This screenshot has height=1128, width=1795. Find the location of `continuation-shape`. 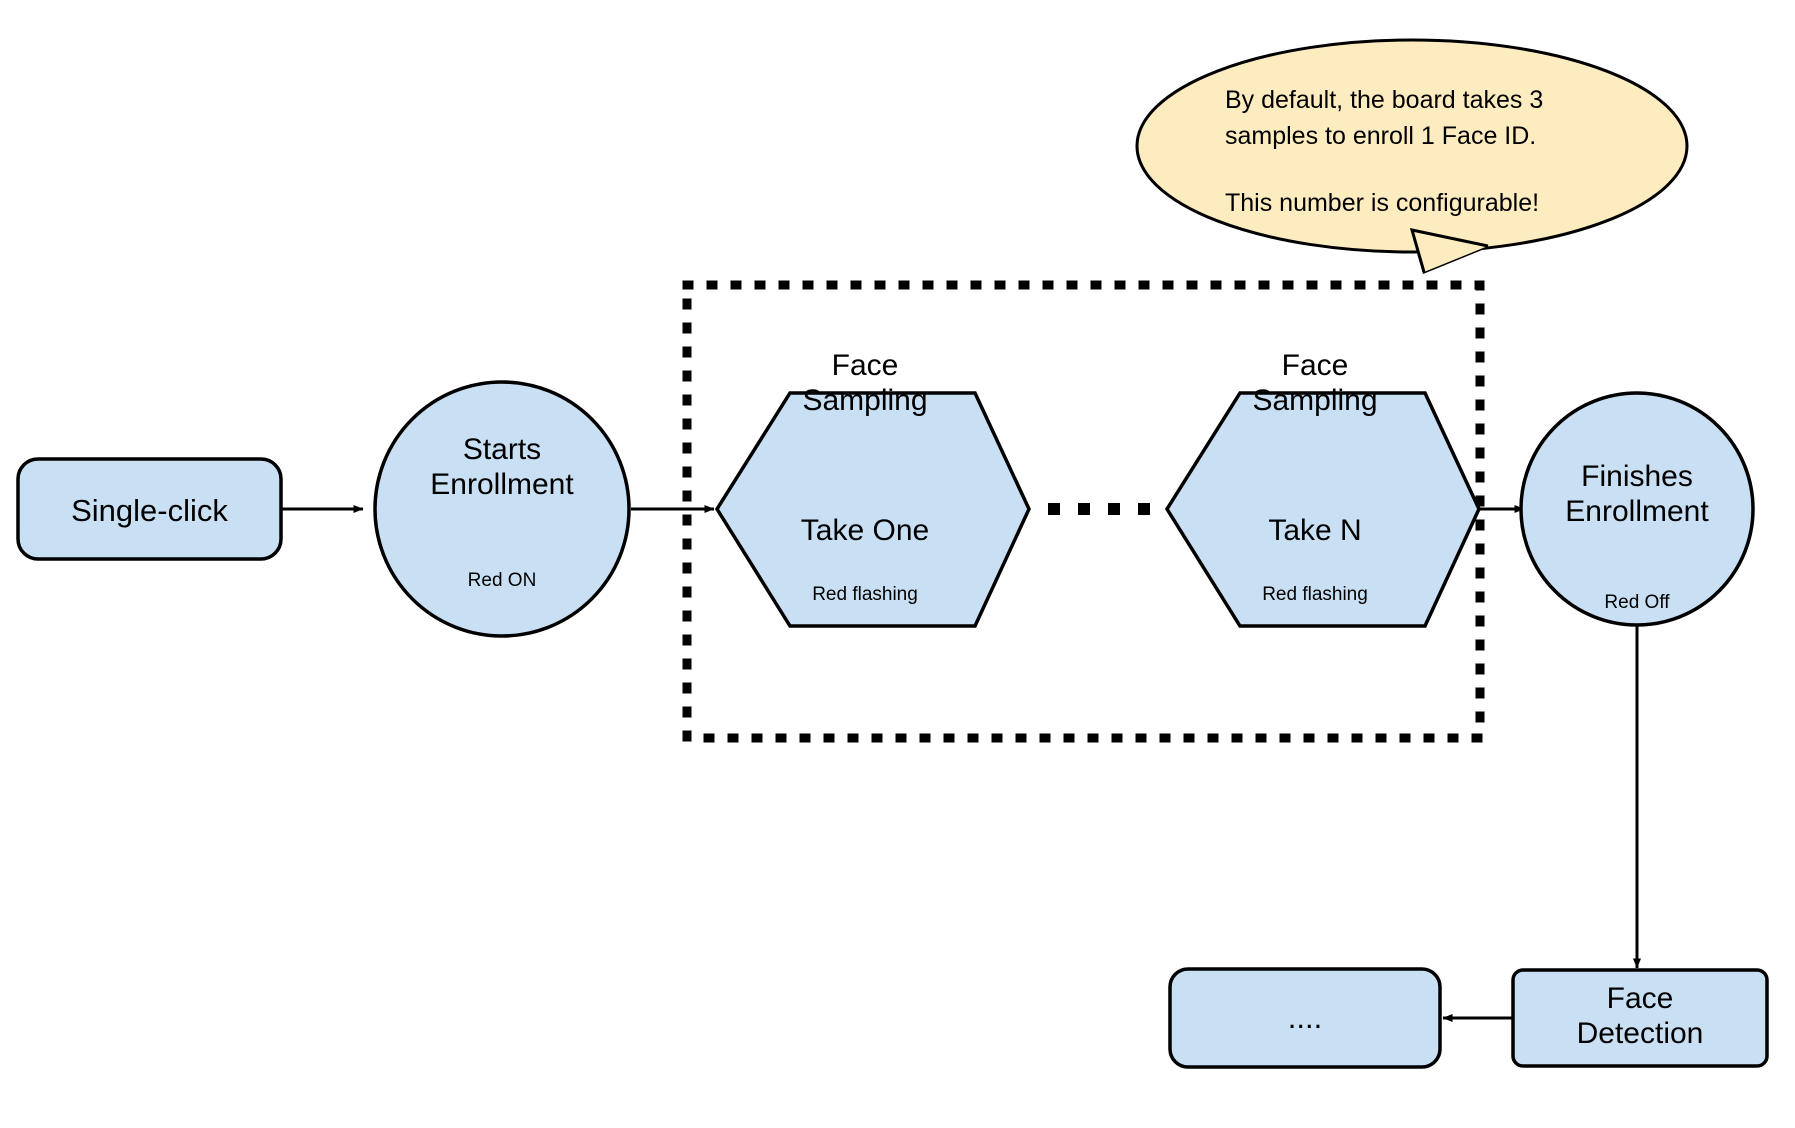

continuation-shape is located at coordinates (1305, 1018).